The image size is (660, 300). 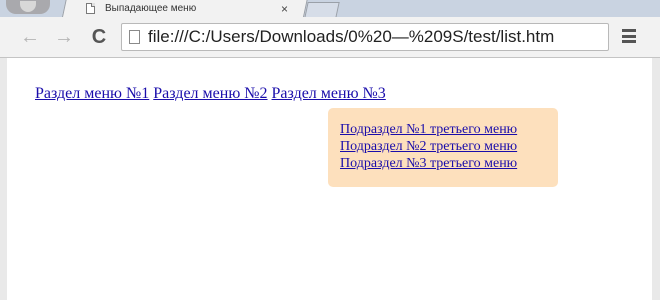 I want to click on close-icon: ×, so click(x=284, y=9).